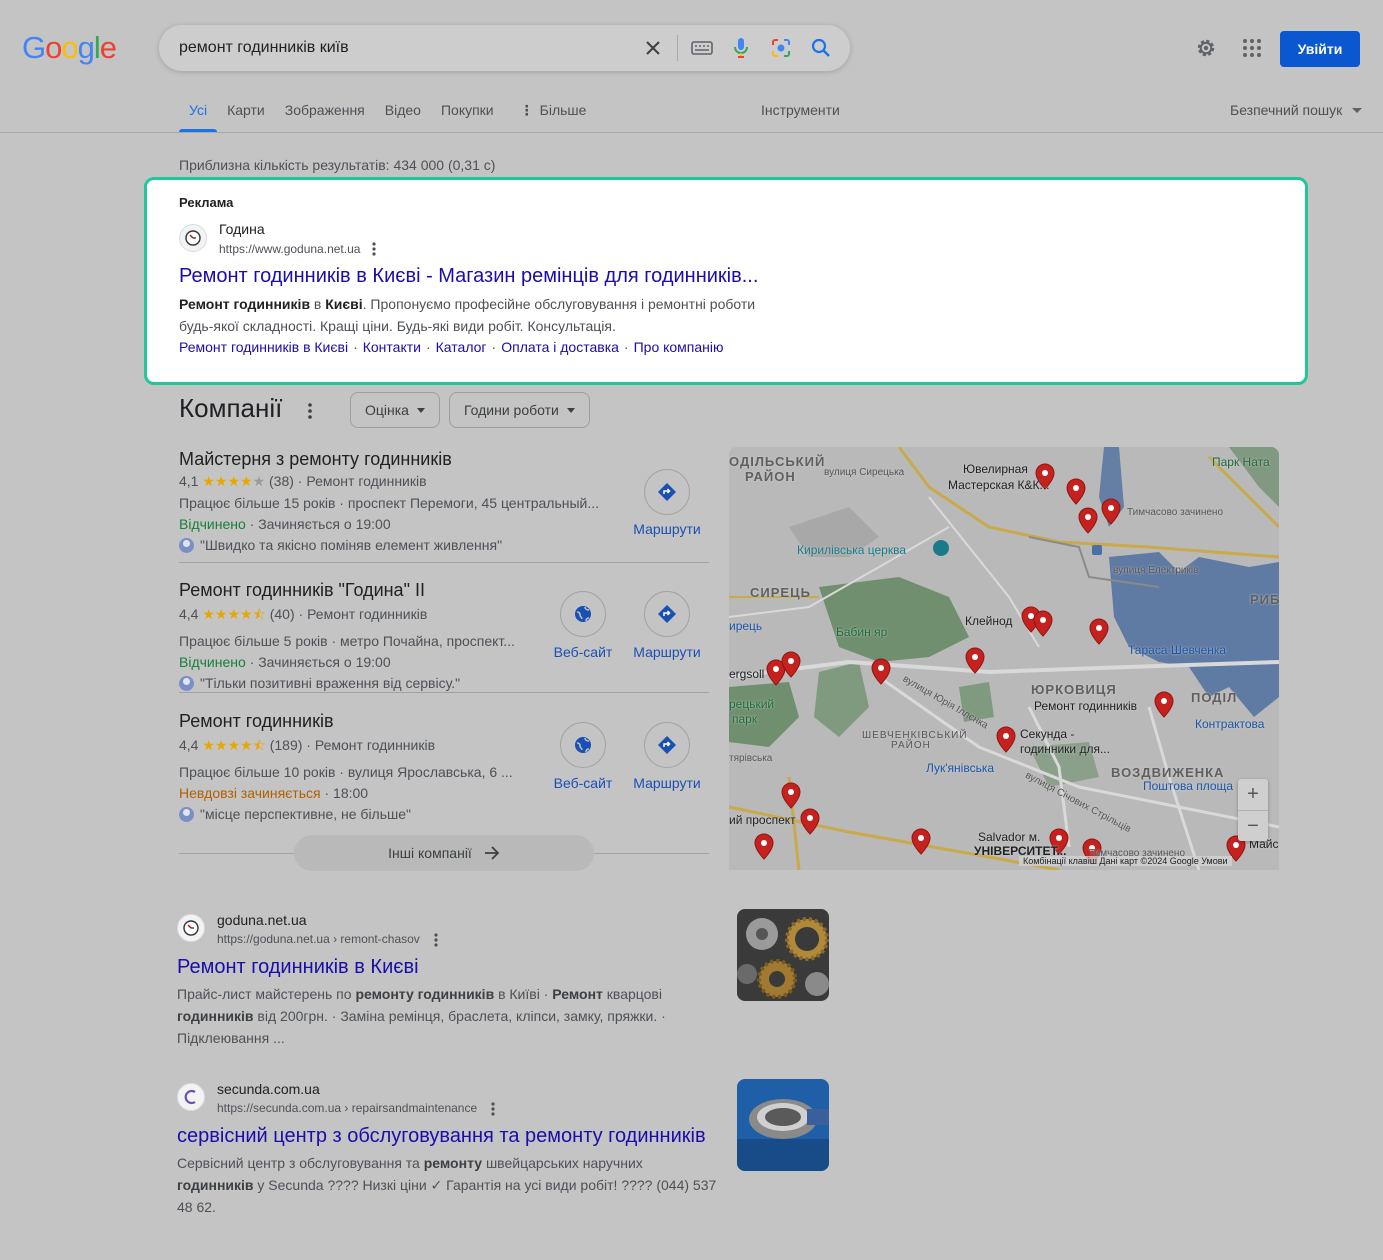 The width and height of the screenshot is (1383, 1260). What do you see at coordinates (461, 347) in the screenshot?
I see `sitelink-catalog: Каталог` at bounding box center [461, 347].